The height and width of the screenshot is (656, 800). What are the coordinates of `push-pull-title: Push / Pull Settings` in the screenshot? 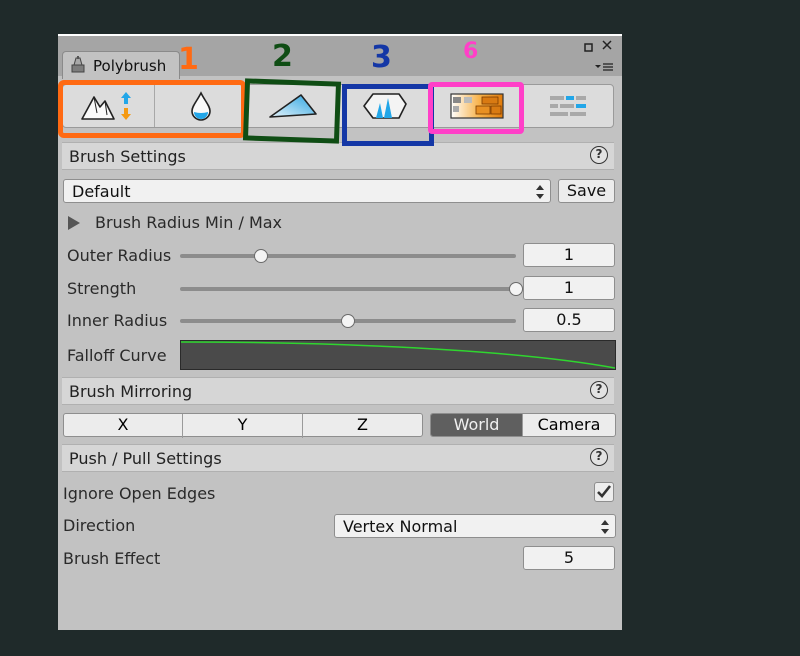 It's located at (145, 458).